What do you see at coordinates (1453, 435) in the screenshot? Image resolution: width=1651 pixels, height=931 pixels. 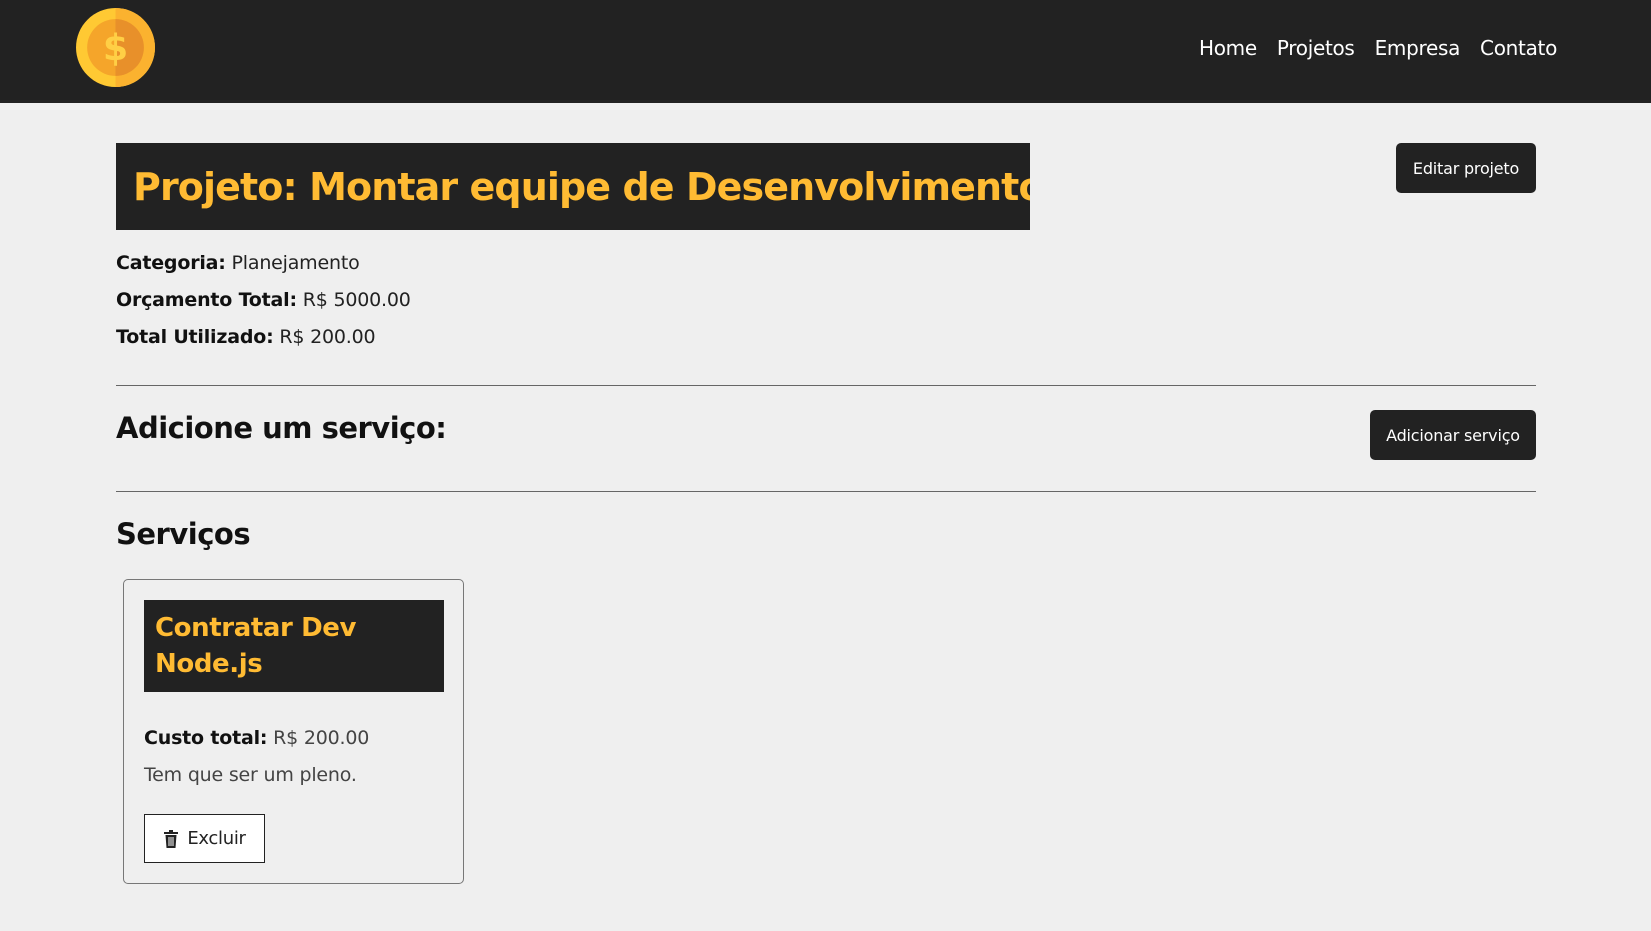 I see `add-service-button: Adicionar serviço` at bounding box center [1453, 435].